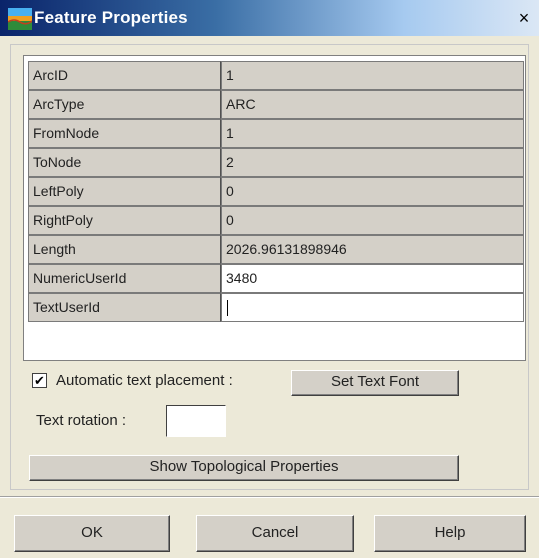 The image size is (539, 558). I want to click on window-title: Feature Properties, so click(111, 17).